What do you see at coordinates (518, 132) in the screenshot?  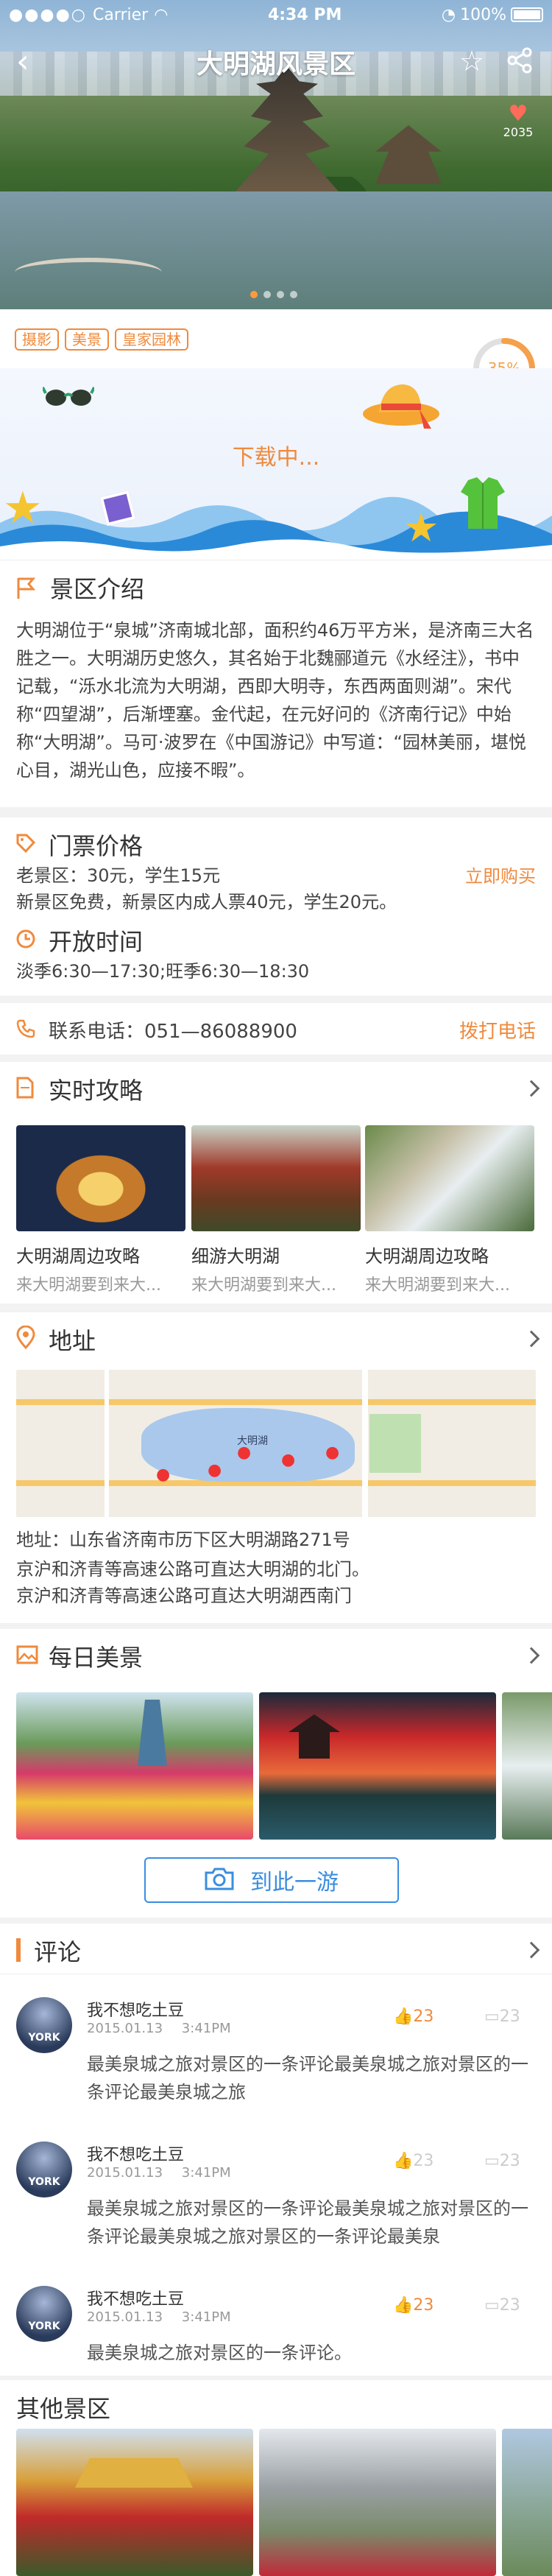 I see `like-count: 2035` at bounding box center [518, 132].